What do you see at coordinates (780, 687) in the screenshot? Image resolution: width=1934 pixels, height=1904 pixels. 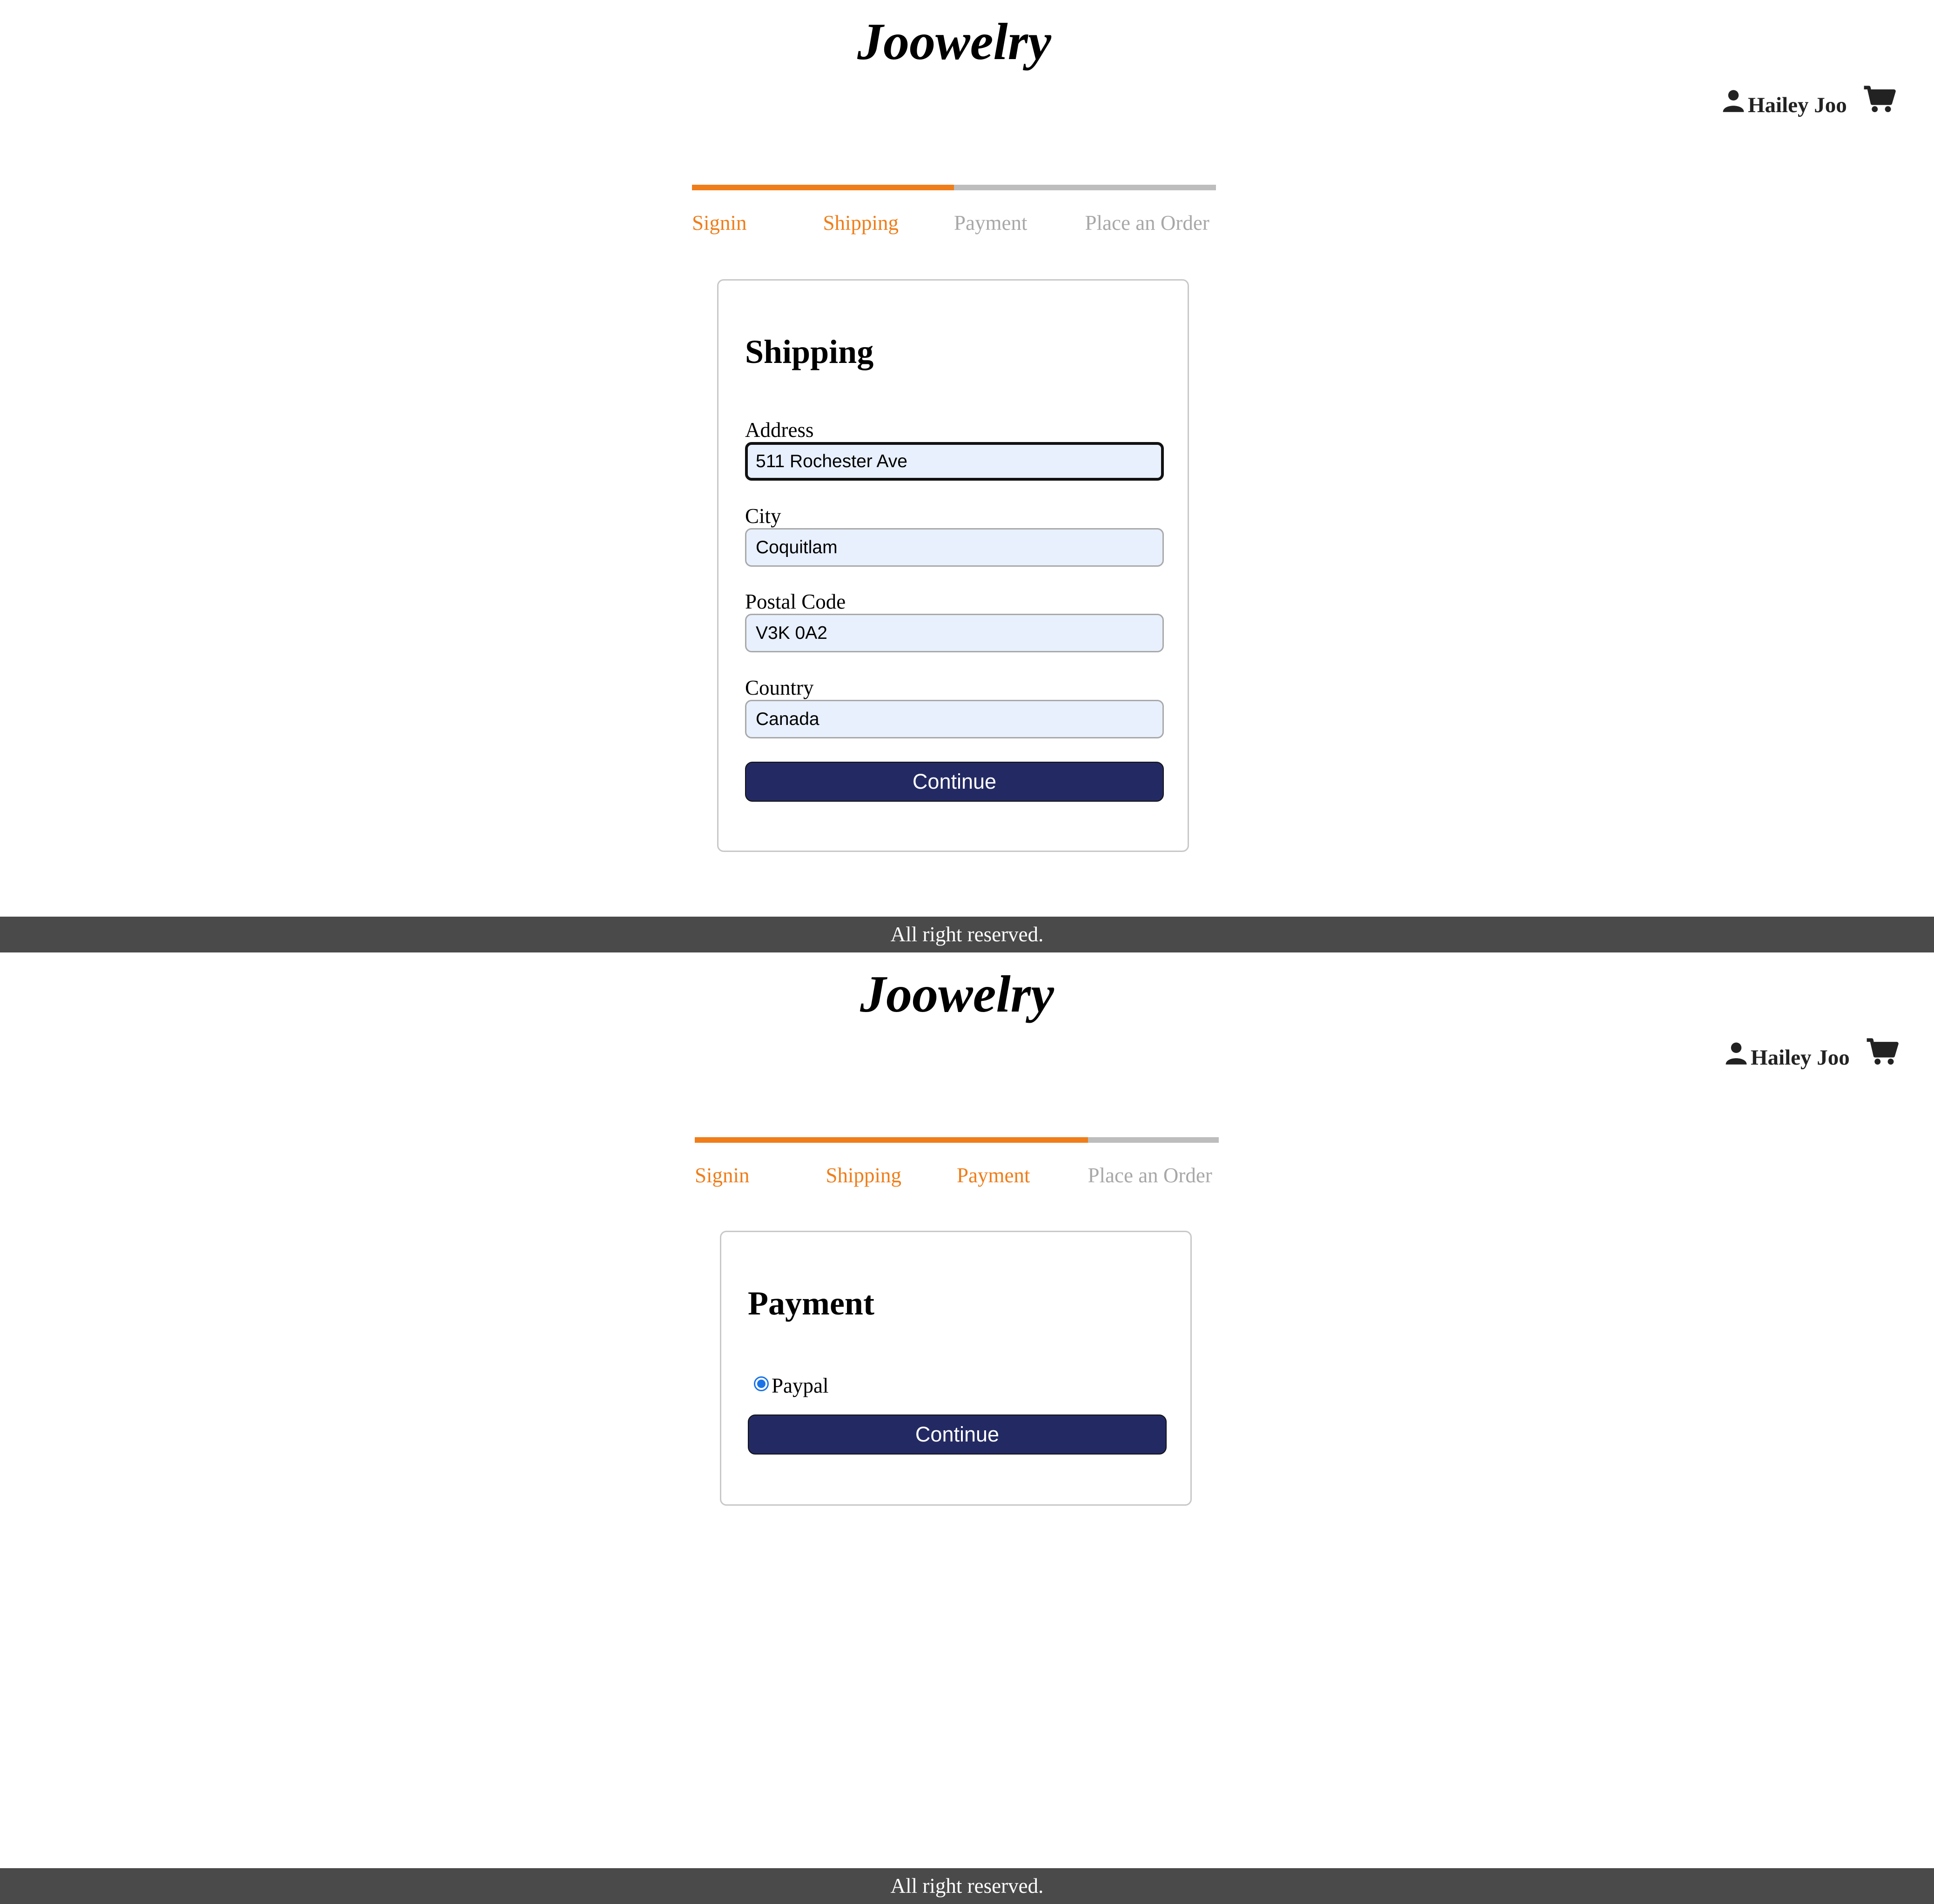 I see `country-label: Country` at bounding box center [780, 687].